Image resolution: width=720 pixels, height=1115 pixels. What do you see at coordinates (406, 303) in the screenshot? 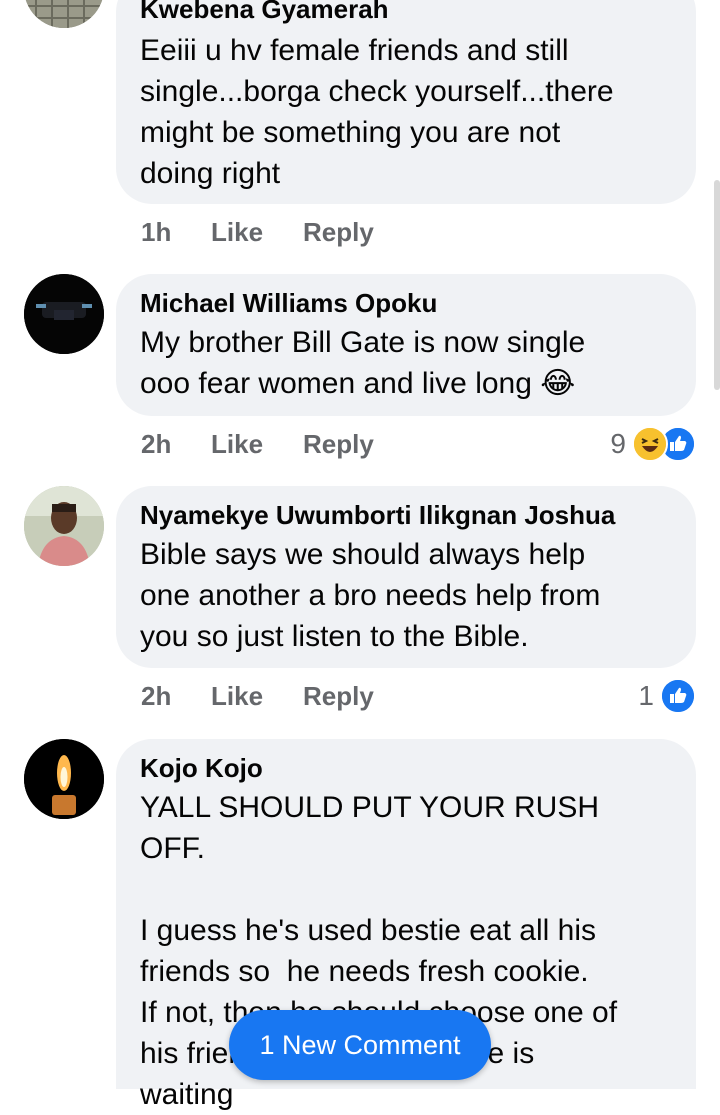
I see `comment-author: Michael Williams Opoku` at bounding box center [406, 303].